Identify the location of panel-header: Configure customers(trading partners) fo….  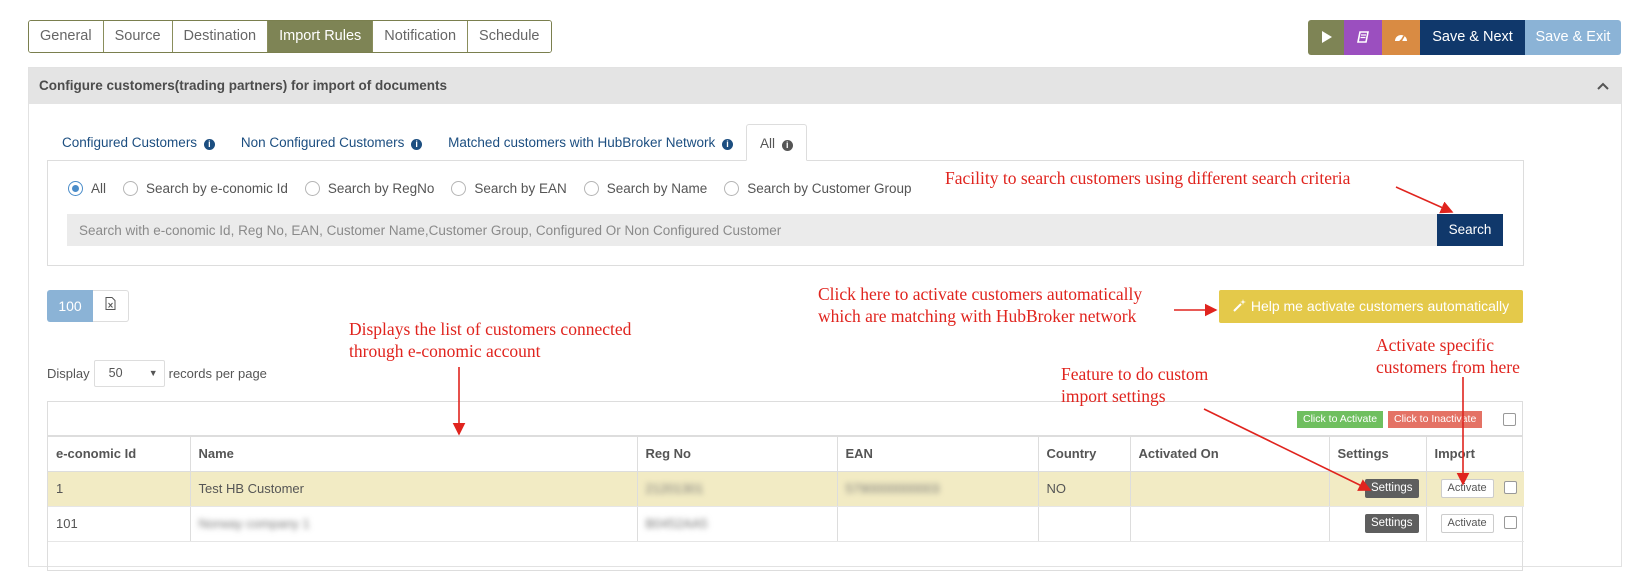
(825, 86).